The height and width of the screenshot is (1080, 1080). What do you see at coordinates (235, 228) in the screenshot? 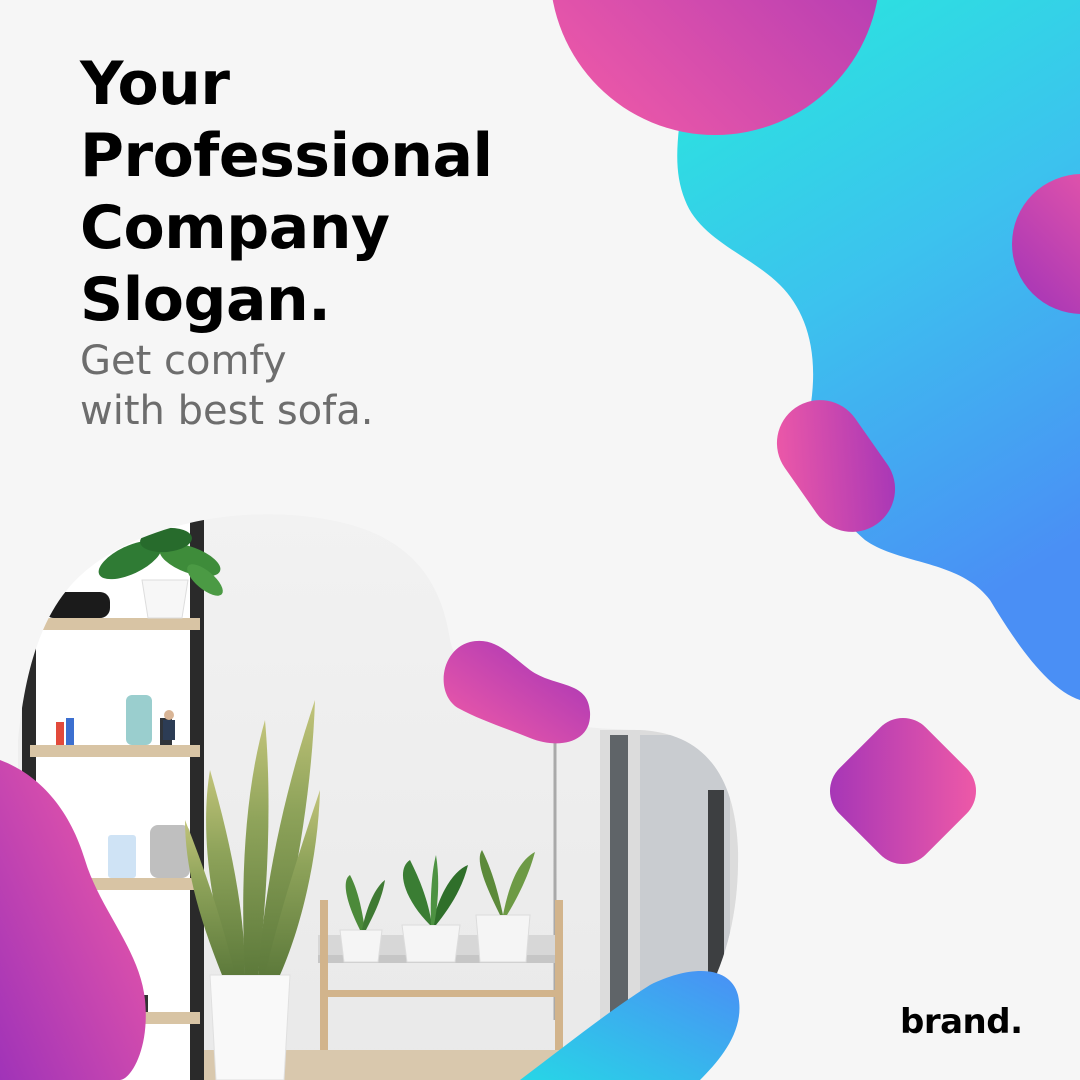
I see `headline-line: Company` at bounding box center [235, 228].